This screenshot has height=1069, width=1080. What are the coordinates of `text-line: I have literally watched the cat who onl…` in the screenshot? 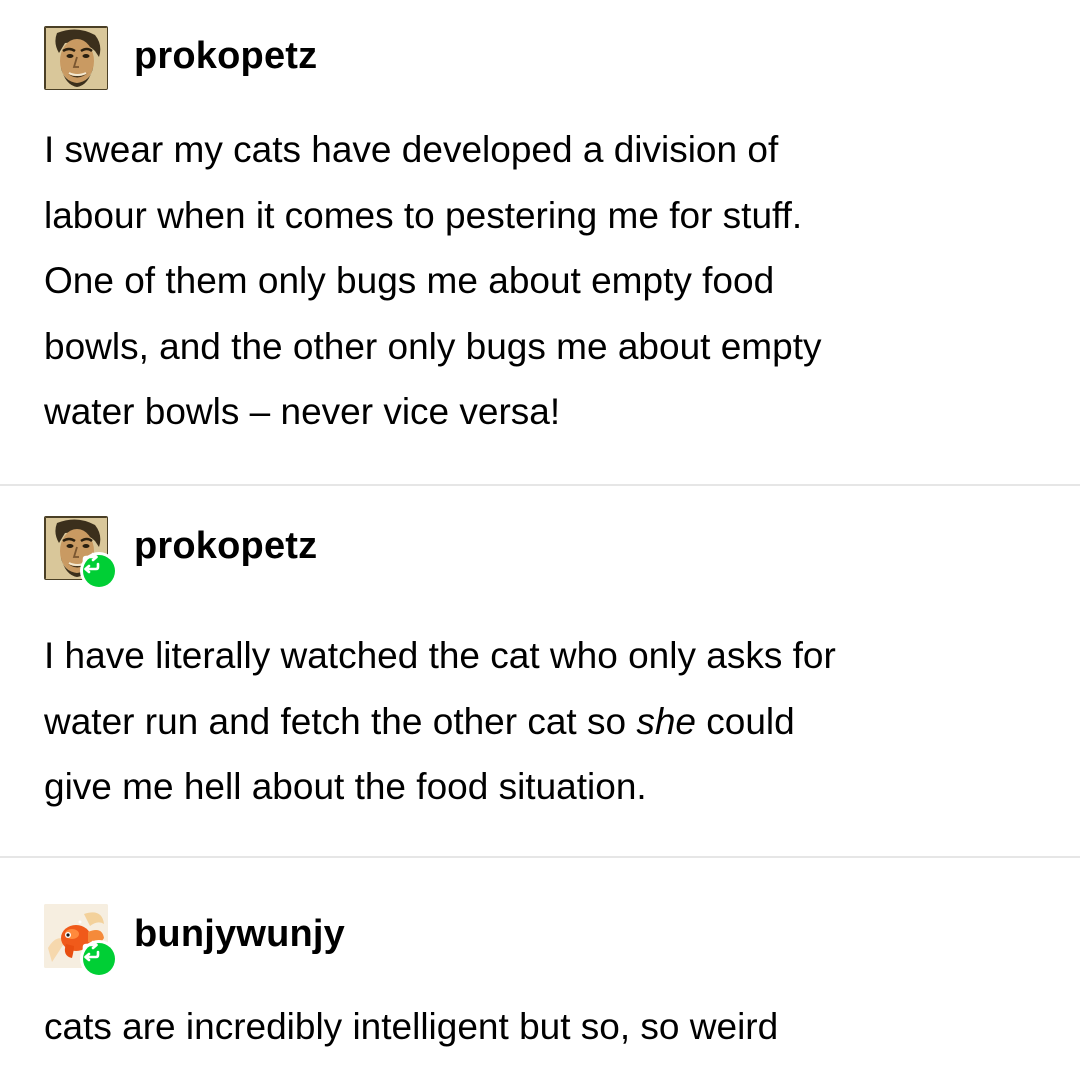 It's located at (440, 655).